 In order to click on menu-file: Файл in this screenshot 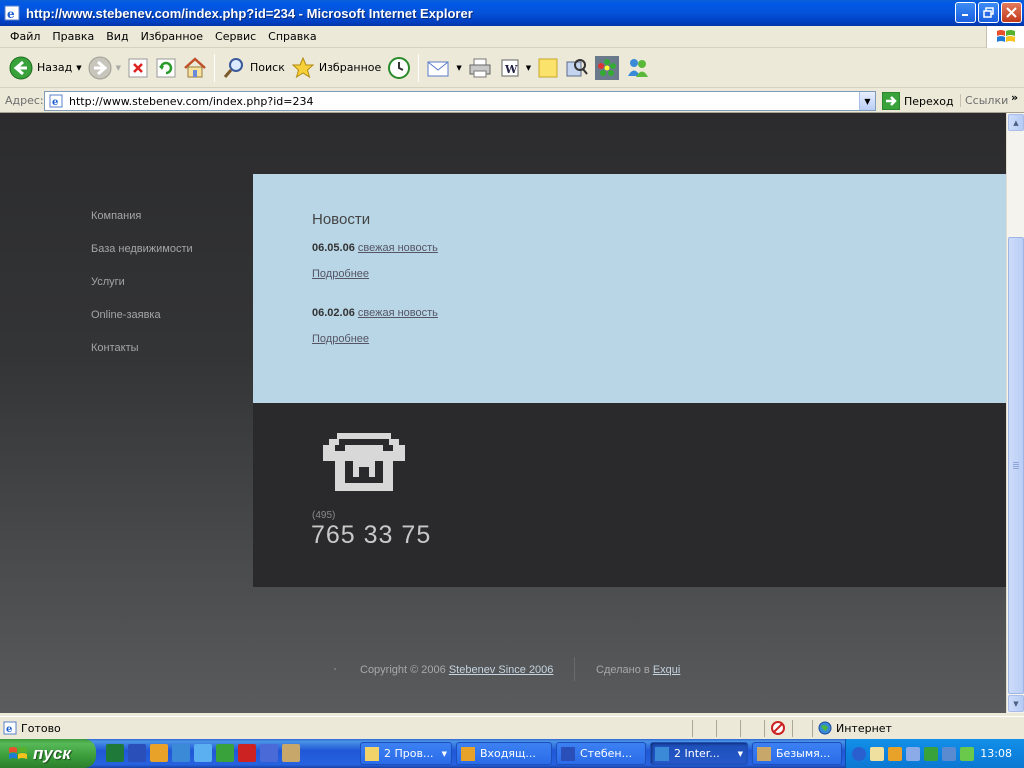, I will do `click(25, 36)`.